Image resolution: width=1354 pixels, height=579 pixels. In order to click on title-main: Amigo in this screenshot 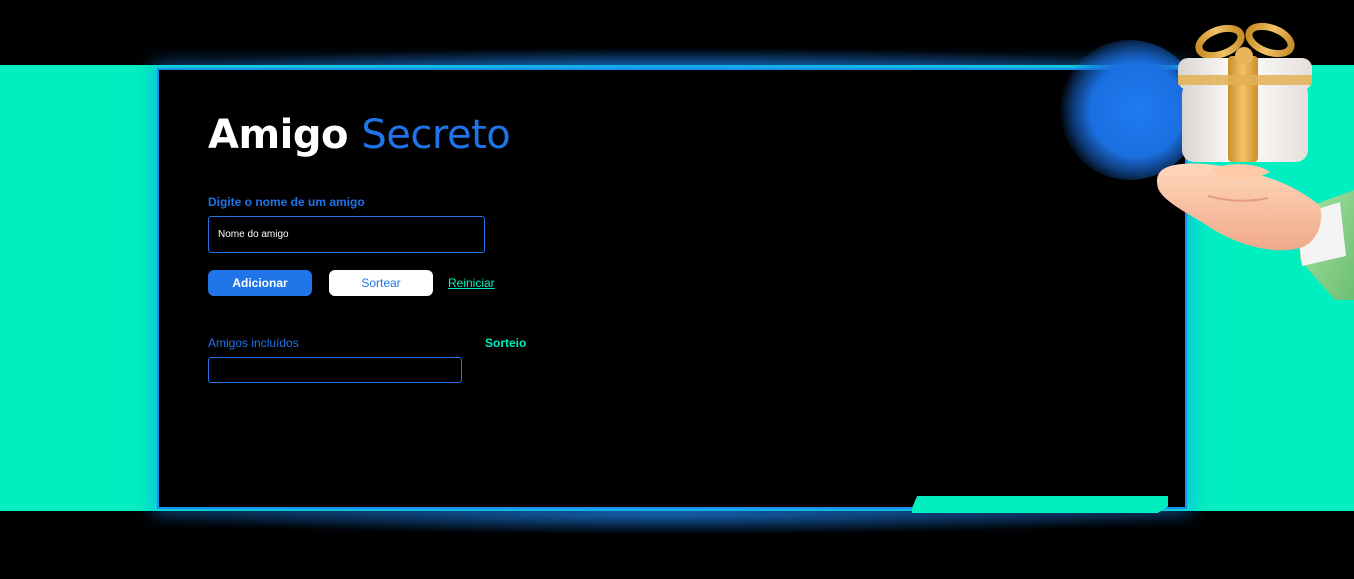, I will do `click(278, 135)`.